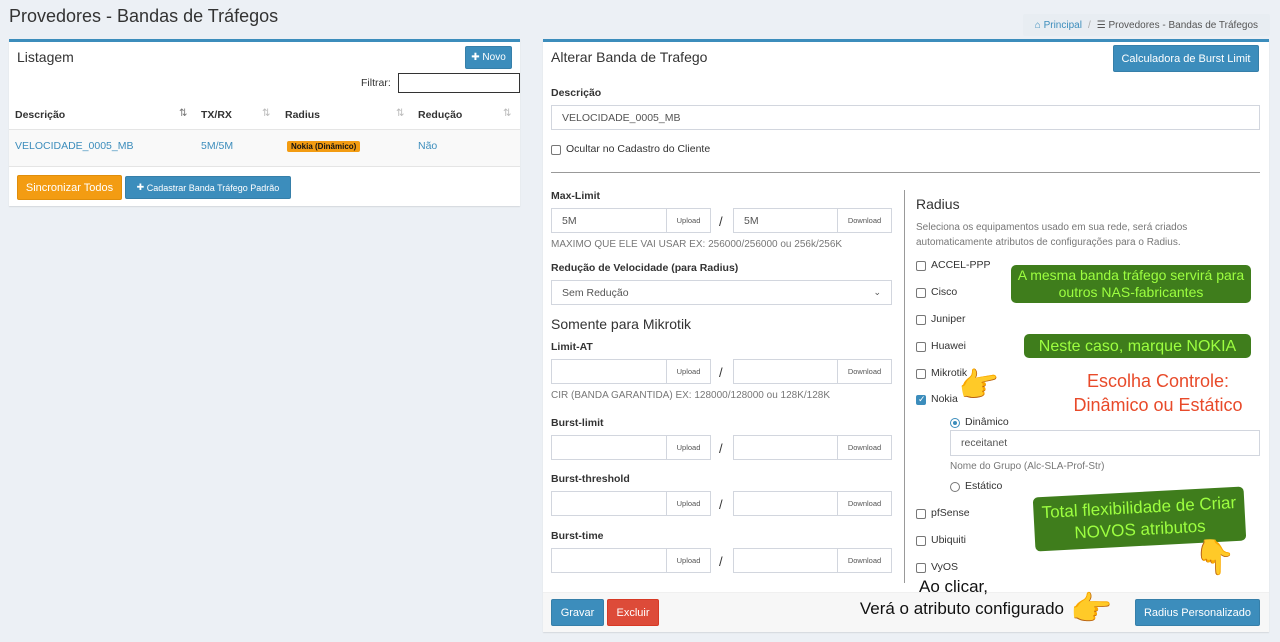  What do you see at coordinates (949, 540) in the screenshot?
I see `vendor-label-ubiquiti: Ubiquiti` at bounding box center [949, 540].